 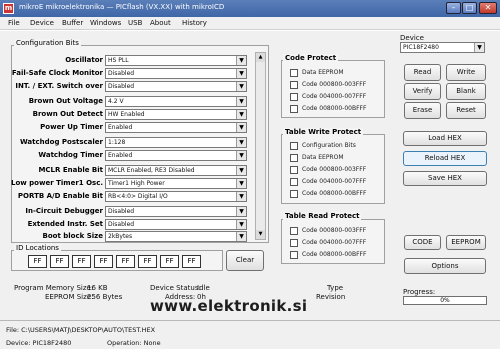 What do you see at coordinates (138, 196) in the screenshot?
I see `combo-value: RB<4:0> Digital I/O` at bounding box center [138, 196].